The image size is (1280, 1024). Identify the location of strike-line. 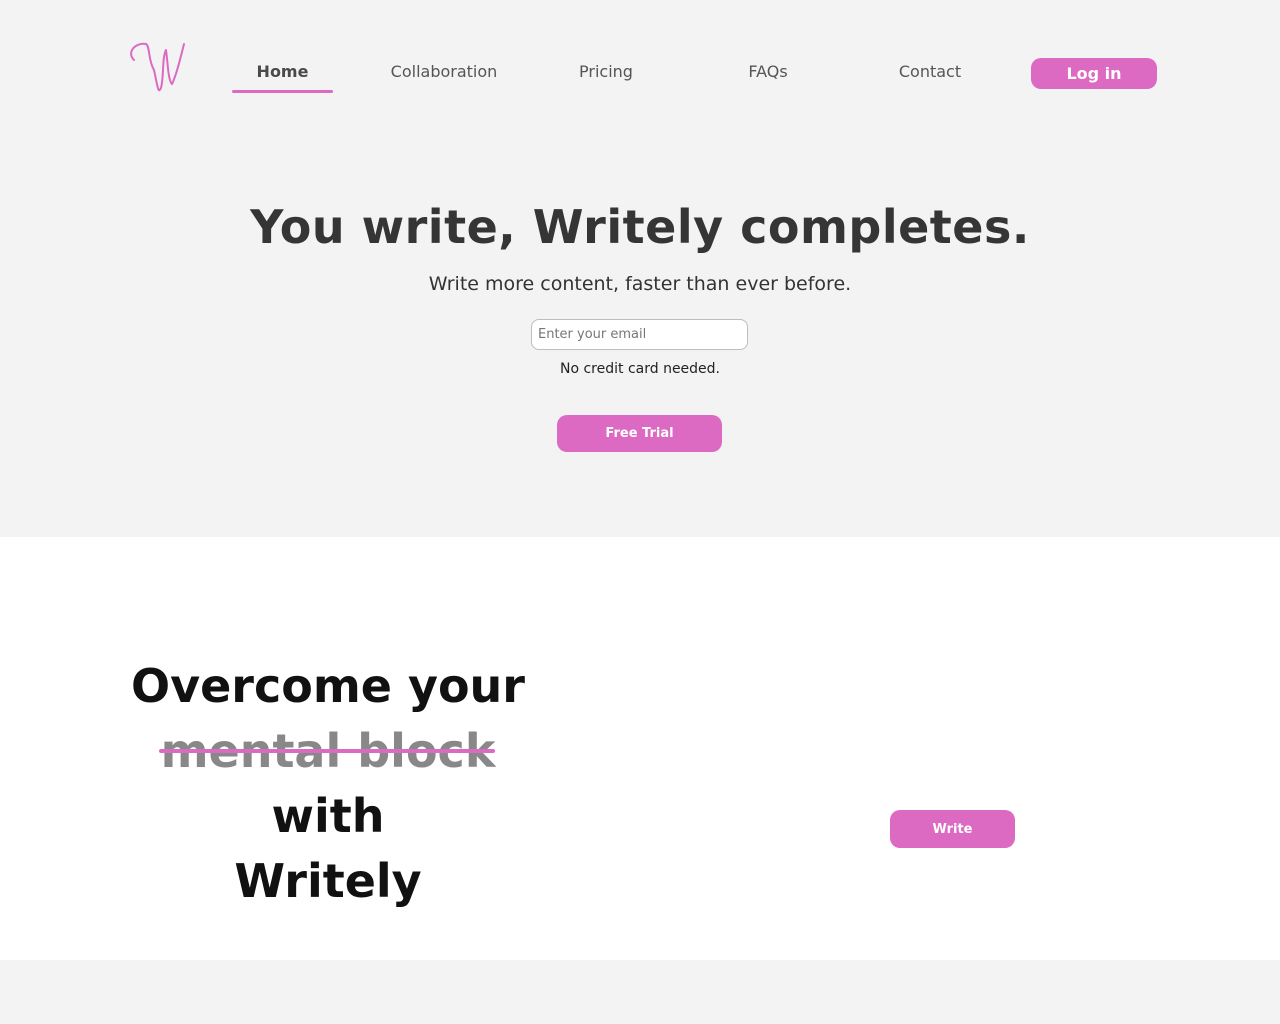
(327, 751).